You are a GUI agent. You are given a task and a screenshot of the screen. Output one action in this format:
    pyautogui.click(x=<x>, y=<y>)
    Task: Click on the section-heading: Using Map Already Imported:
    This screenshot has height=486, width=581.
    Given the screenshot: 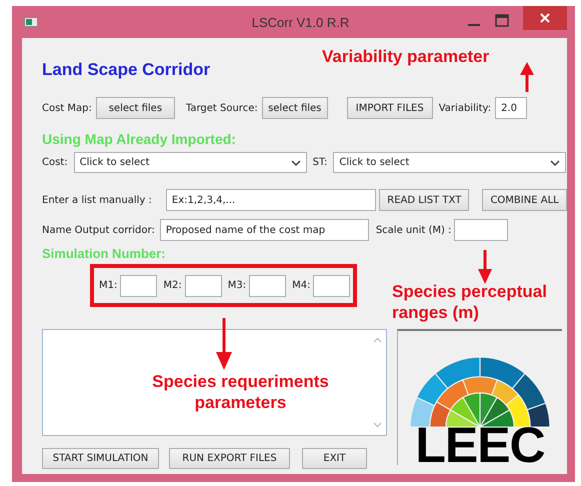 What is the action you would take?
    pyautogui.click(x=139, y=139)
    